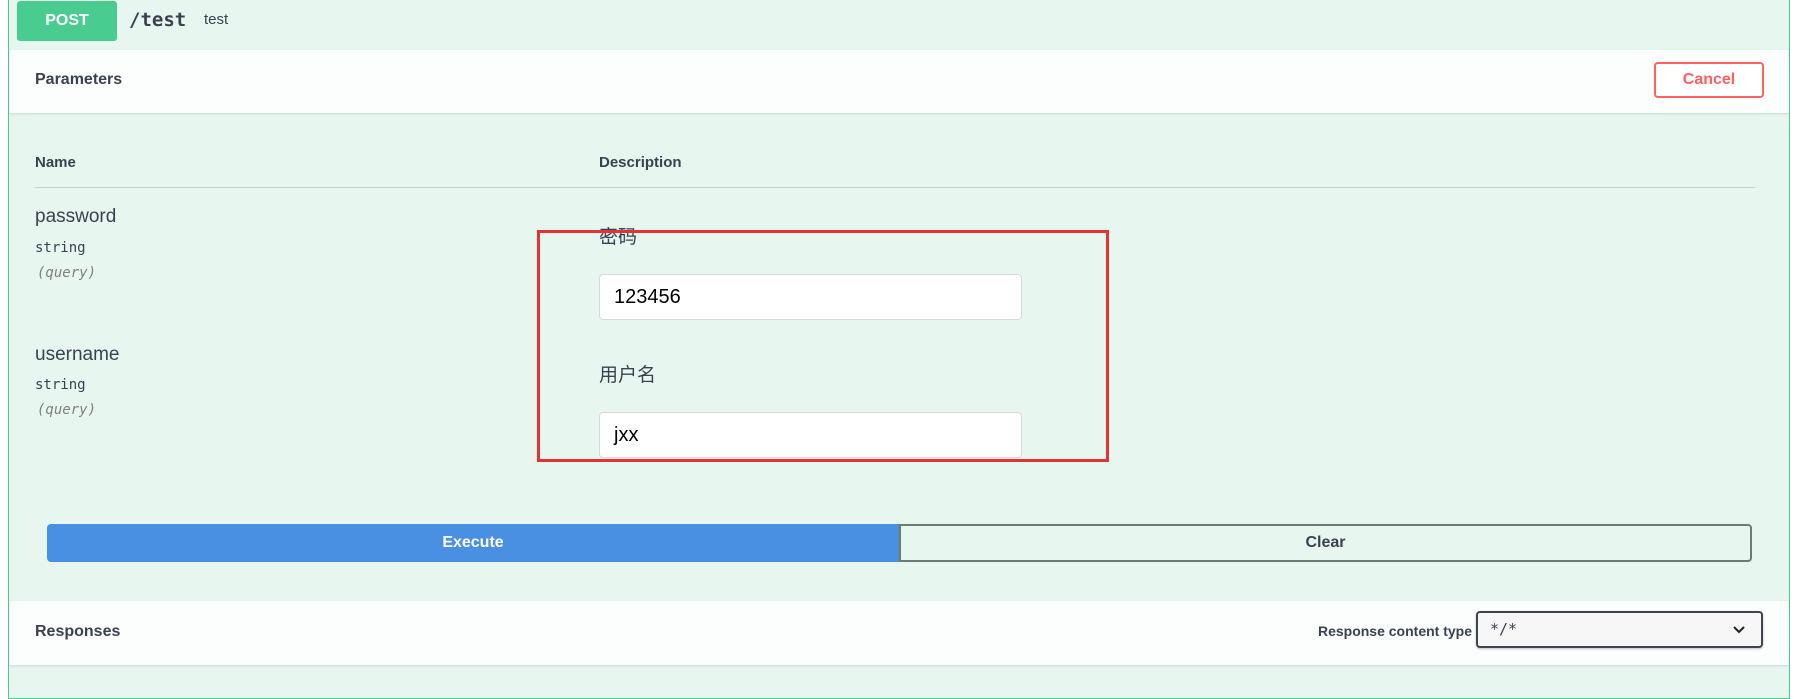 This screenshot has height=699, width=1798. What do you see at coordinates (1739, 630) in the screenshot?
I see `chevron-down-icon` at bounding box center [1739, 630].